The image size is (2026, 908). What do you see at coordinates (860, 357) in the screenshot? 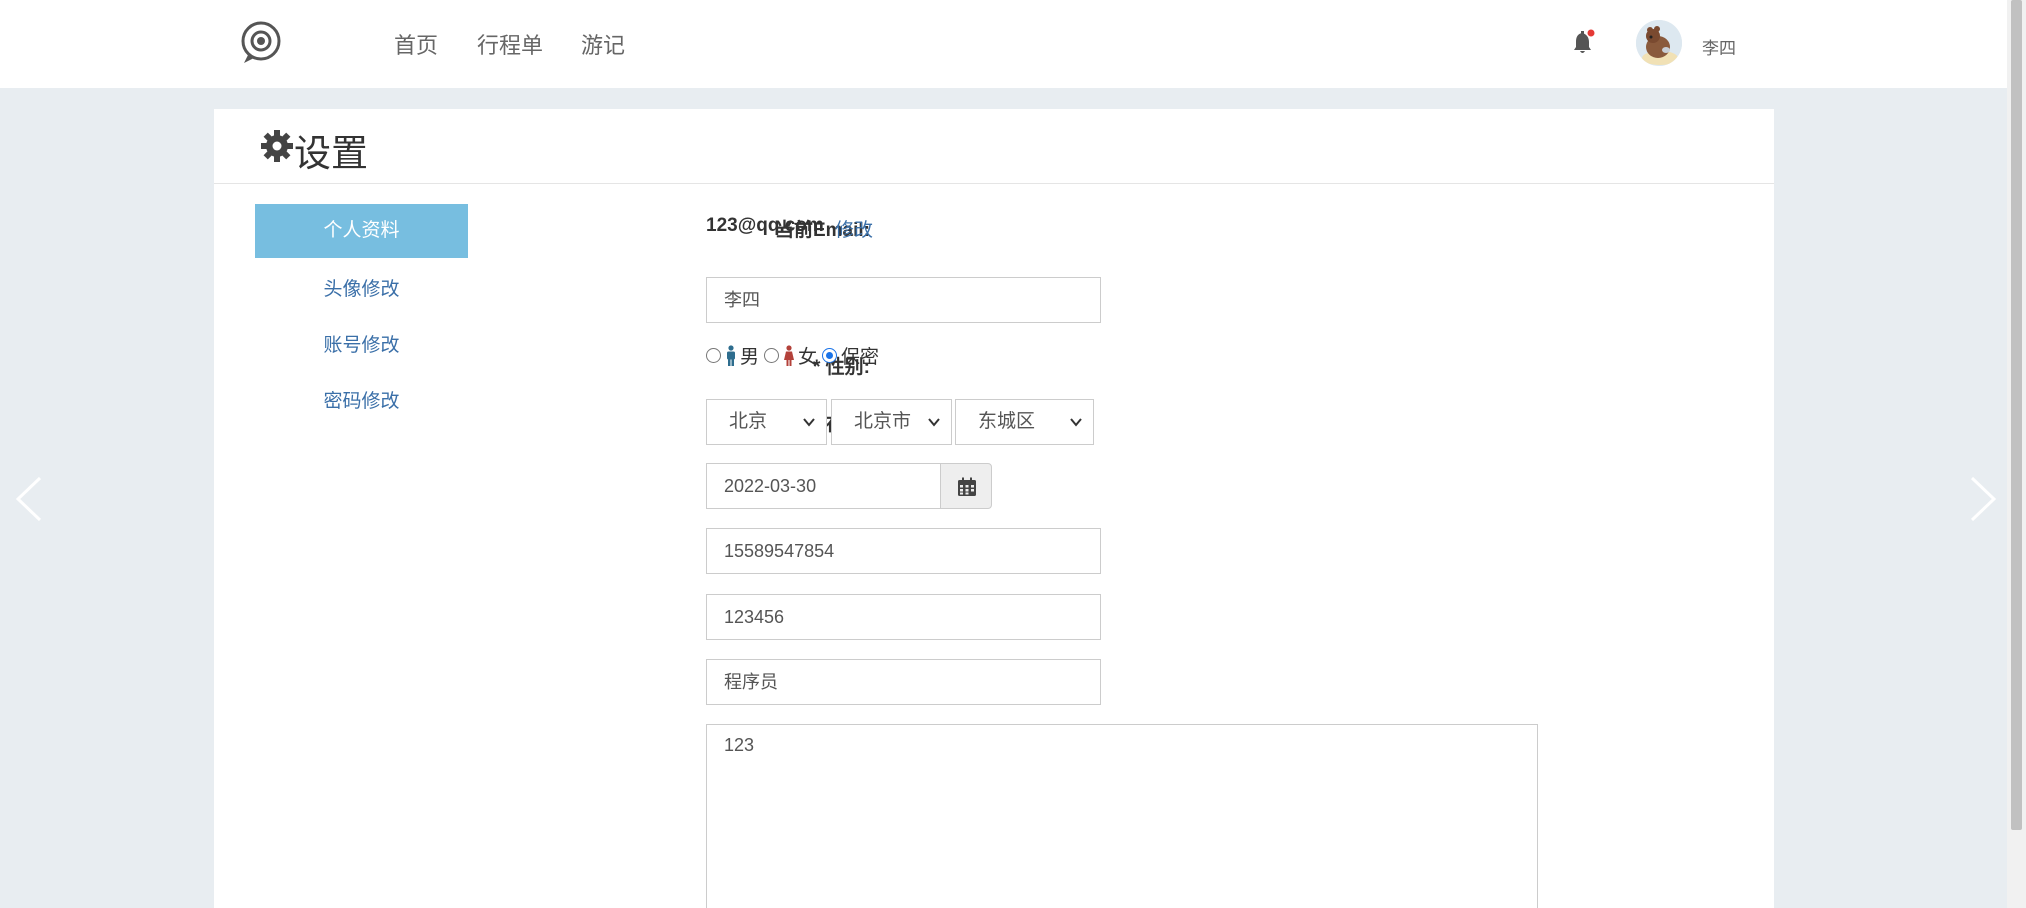
I see `gender-secret-label: 保密` at bounding box center [860, 357].